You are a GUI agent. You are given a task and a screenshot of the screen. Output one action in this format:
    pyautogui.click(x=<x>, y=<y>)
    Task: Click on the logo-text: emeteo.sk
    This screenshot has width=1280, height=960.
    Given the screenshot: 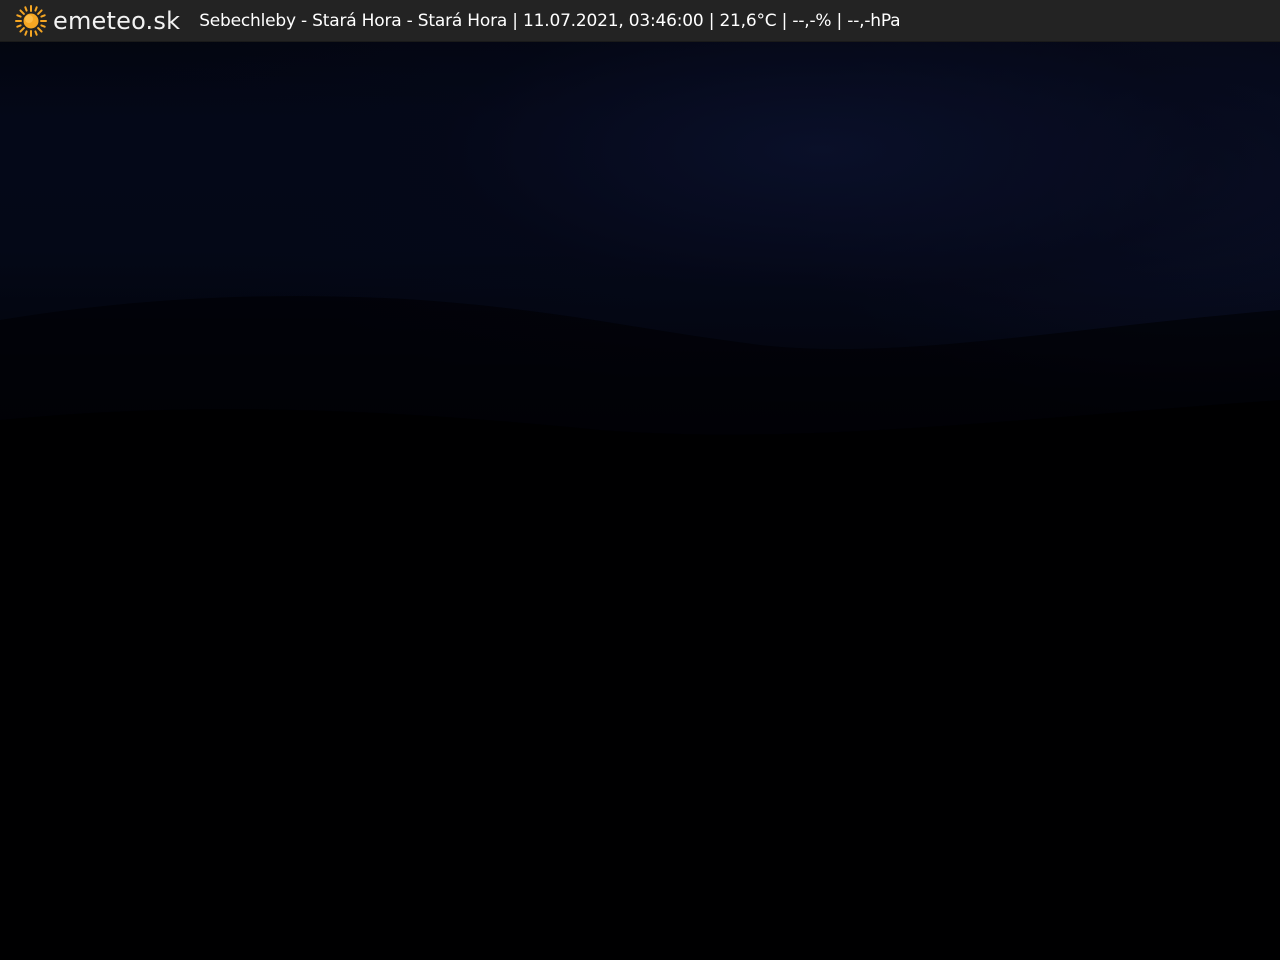 What is the action you would take?
    pyautogui.click(x=117, y=20)
    